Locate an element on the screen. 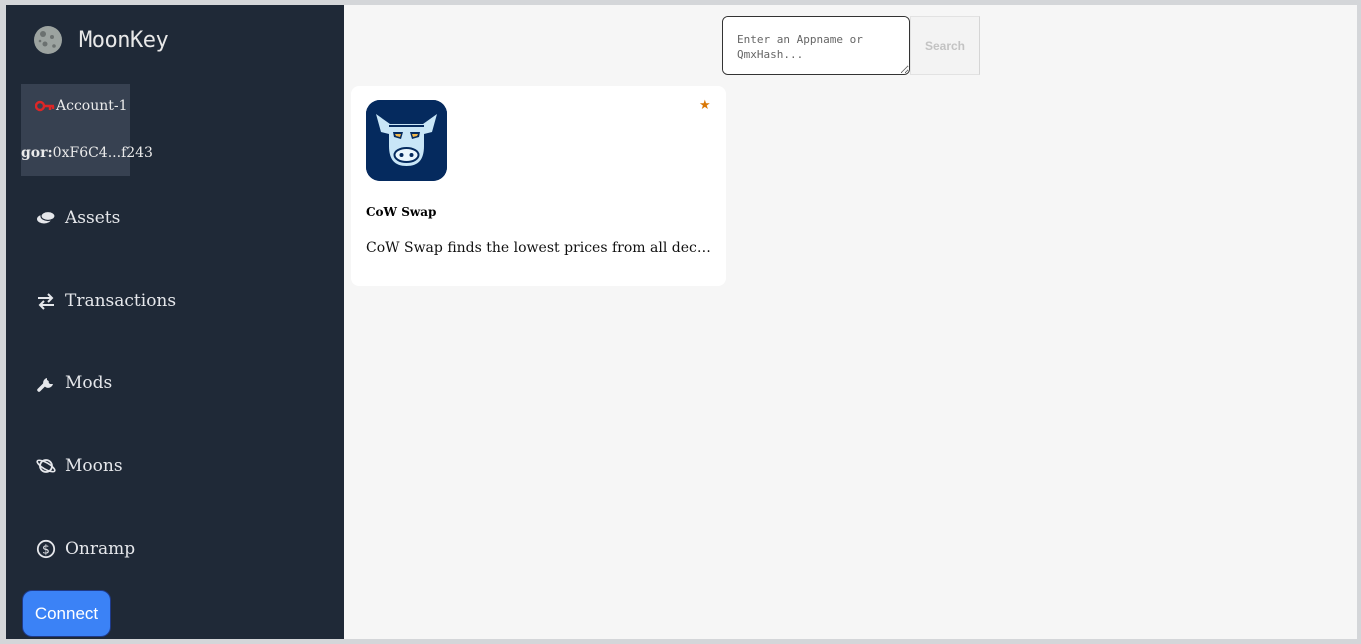 This screenshot has height=644, width=1361. nav-label: Assets is located at coordinates (93, 218).